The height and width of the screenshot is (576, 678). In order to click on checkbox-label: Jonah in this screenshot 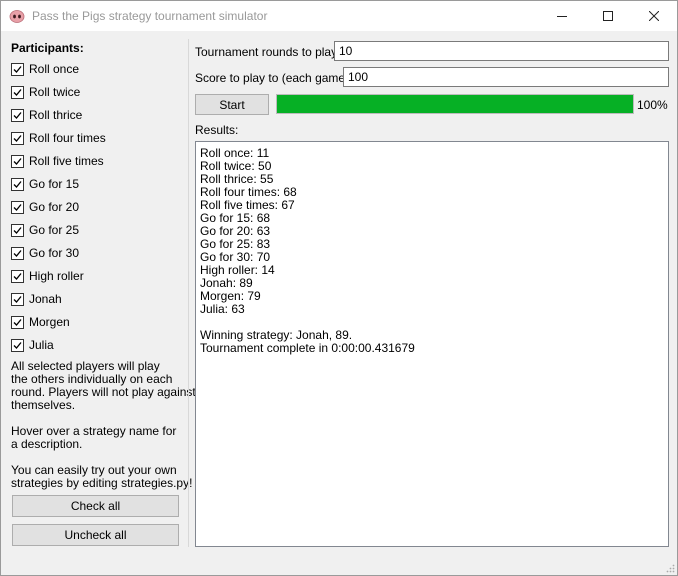, I will do `click(45, 299)`.